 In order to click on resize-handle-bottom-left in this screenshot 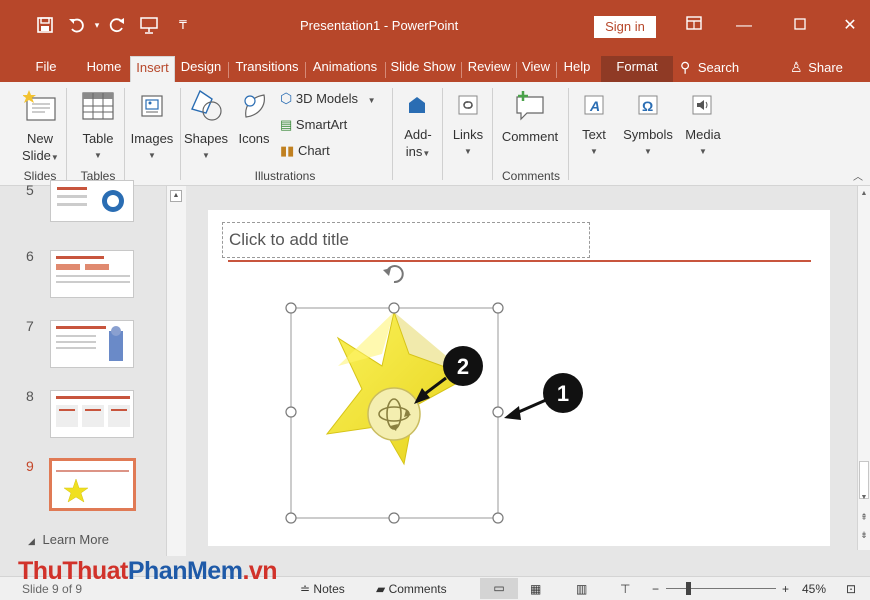, I will do `click(291, 518)`.